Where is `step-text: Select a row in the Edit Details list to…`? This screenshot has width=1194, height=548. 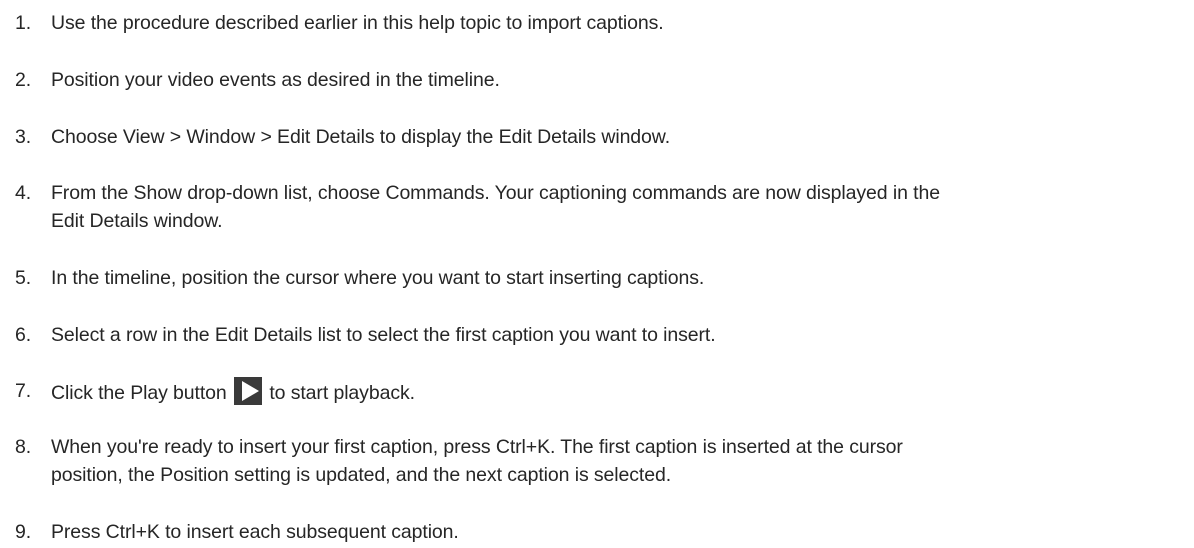
step-text: Select a row in the Edit Details list to… is located at coordinates (383, 335).